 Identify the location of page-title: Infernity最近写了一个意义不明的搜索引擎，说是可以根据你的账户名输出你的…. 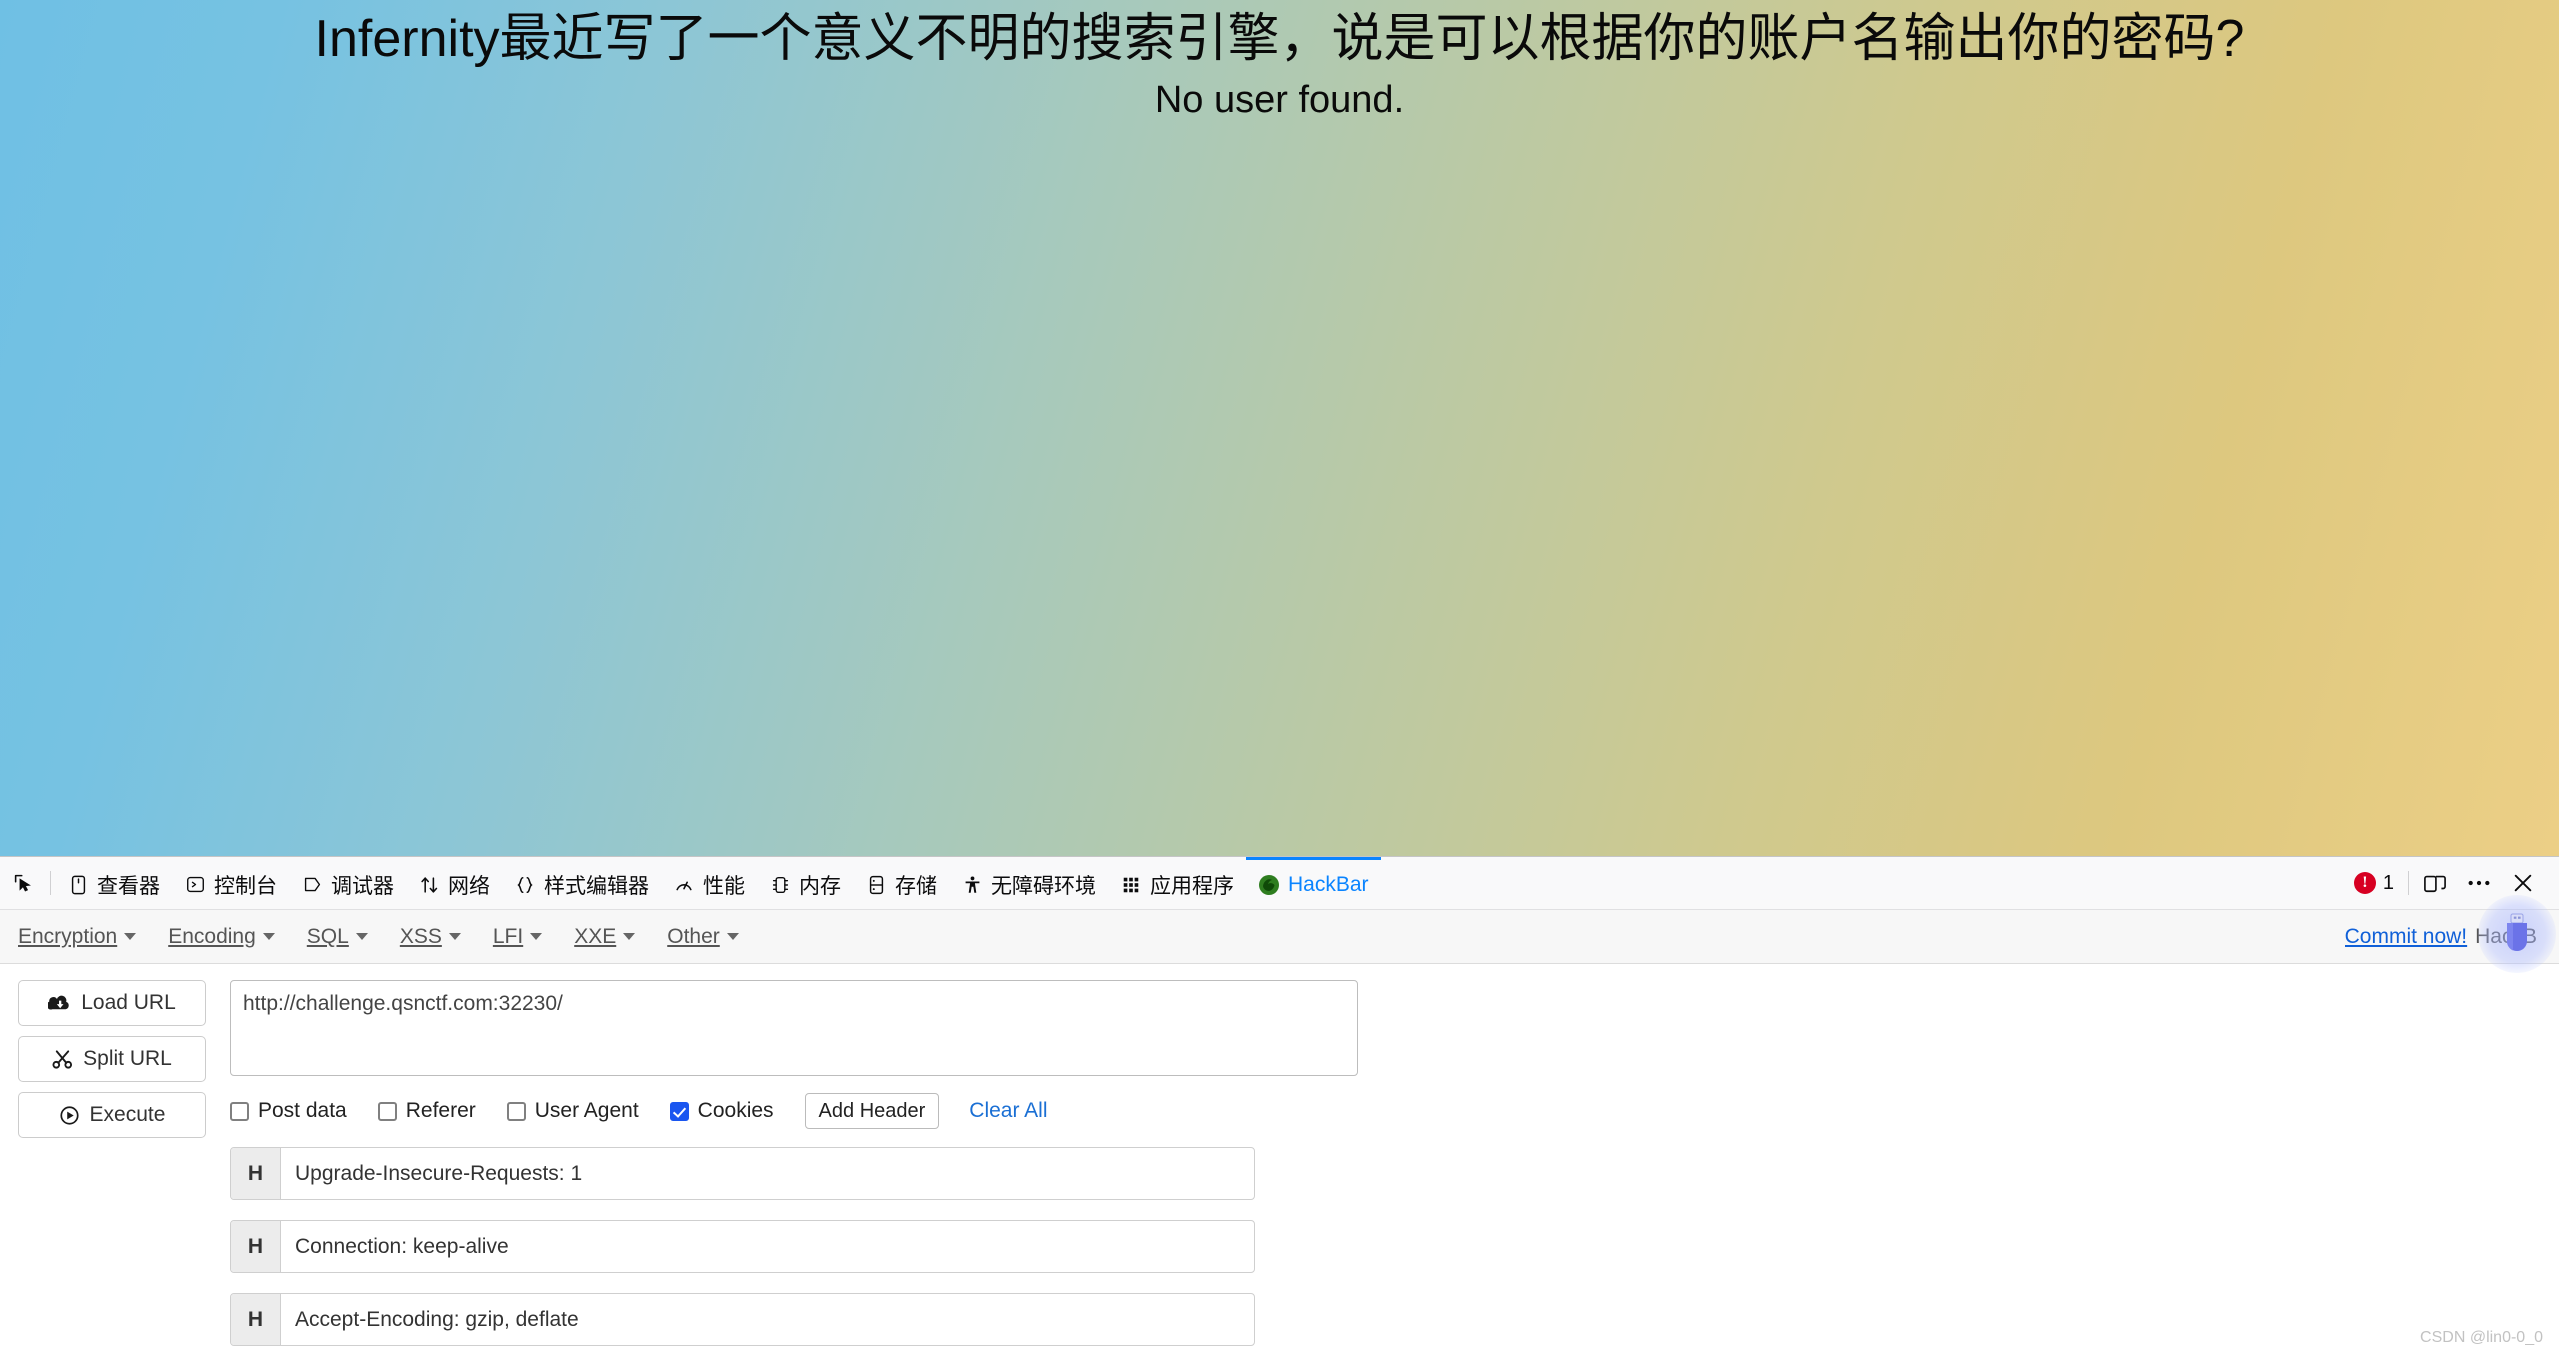
(1279, 35).